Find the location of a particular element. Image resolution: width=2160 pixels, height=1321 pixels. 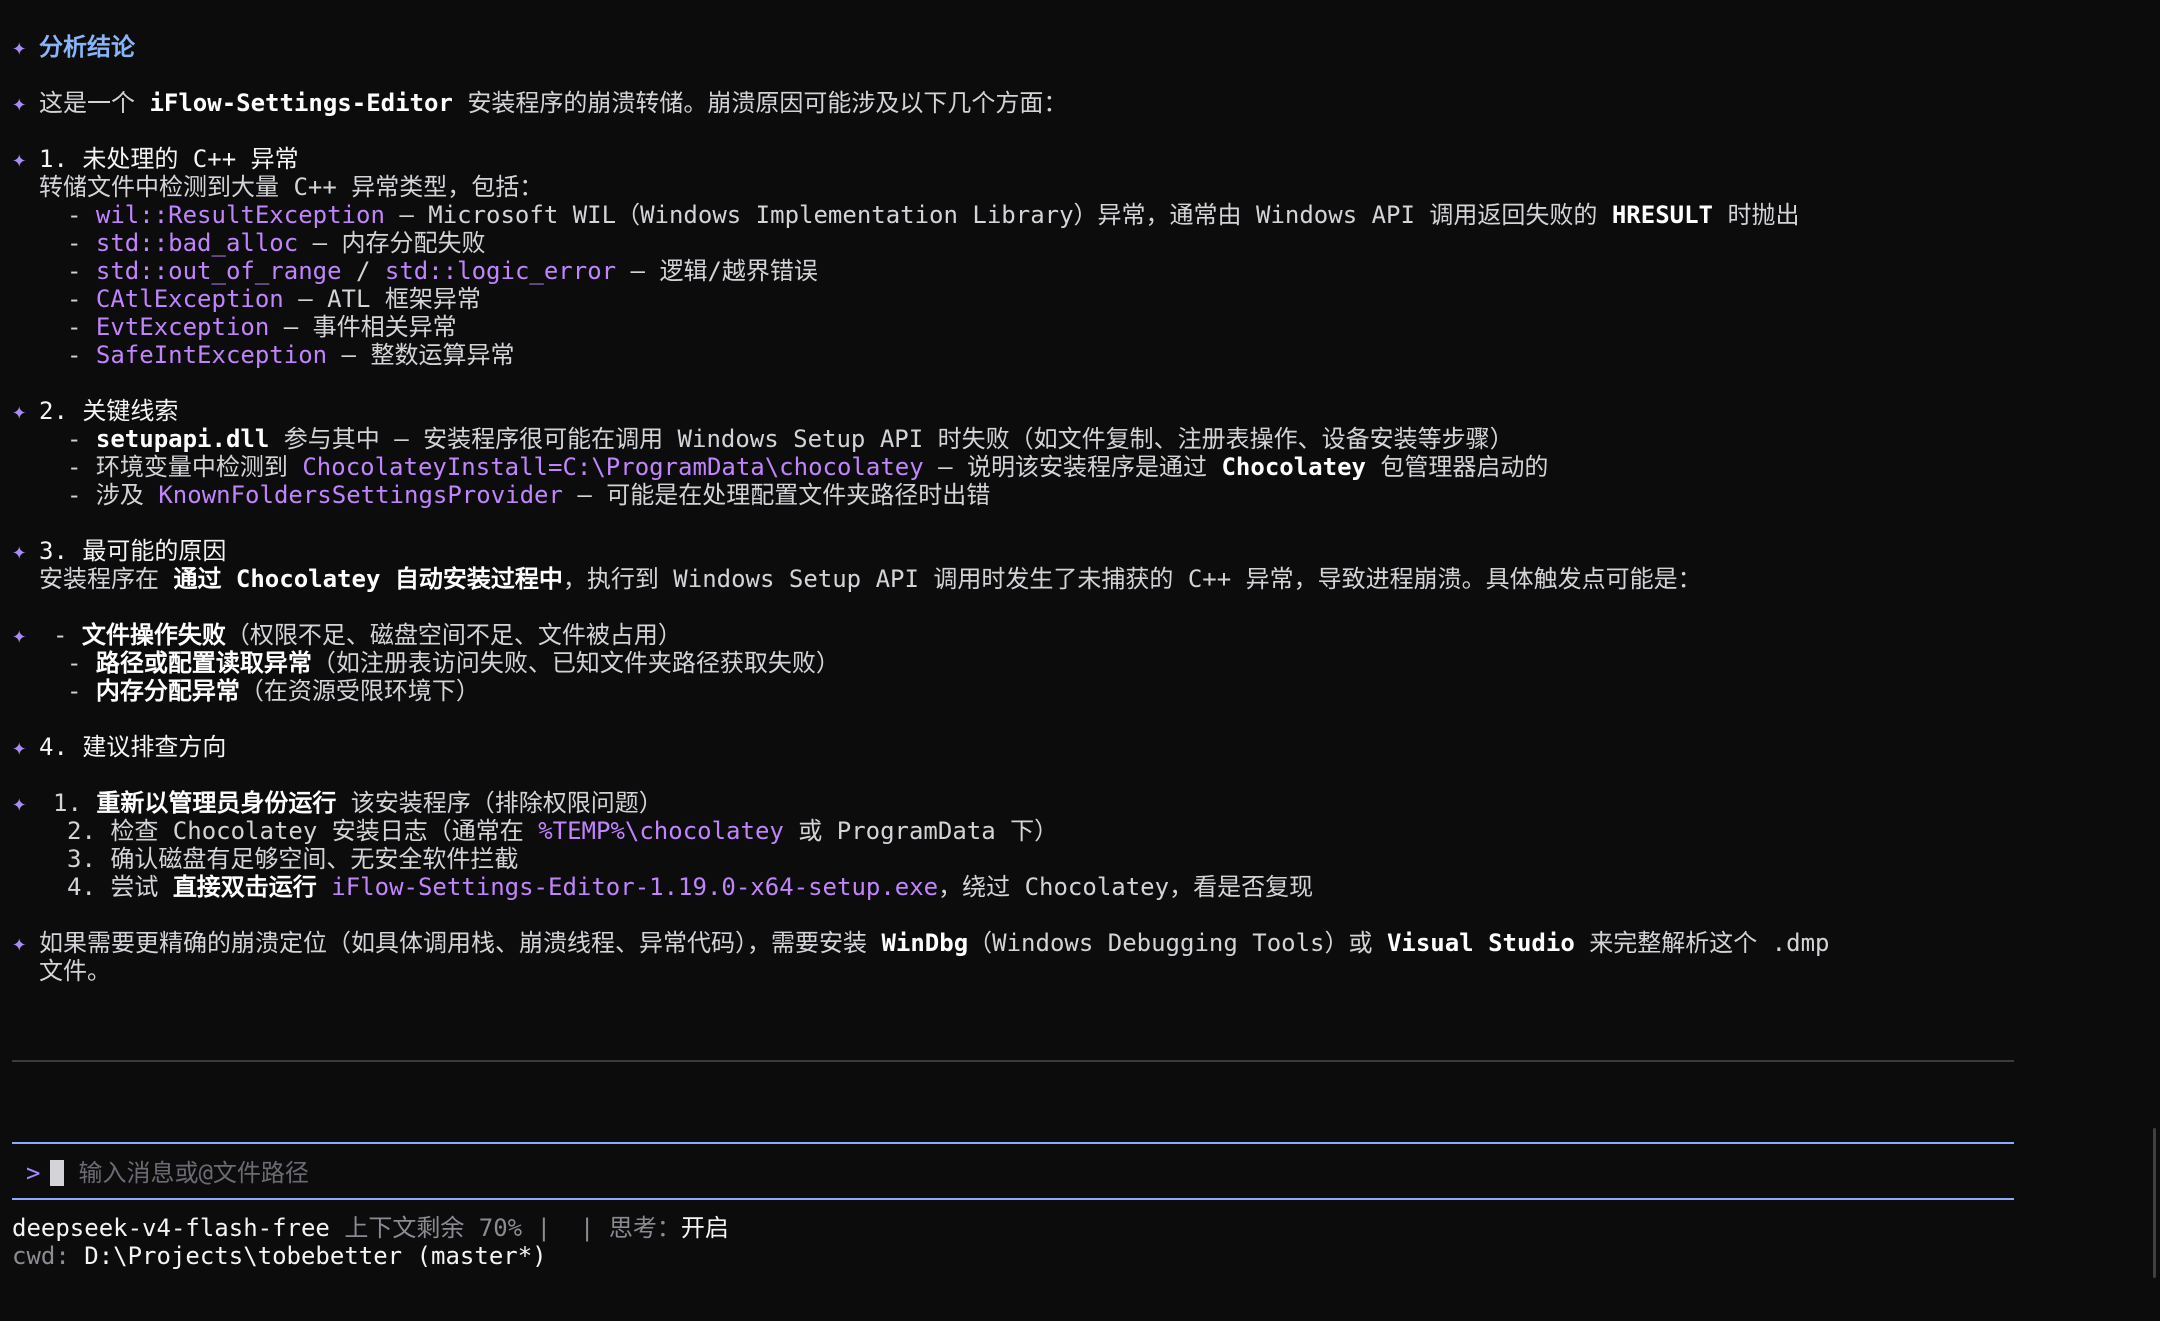

divider is located at coordinates (1013, 1061).